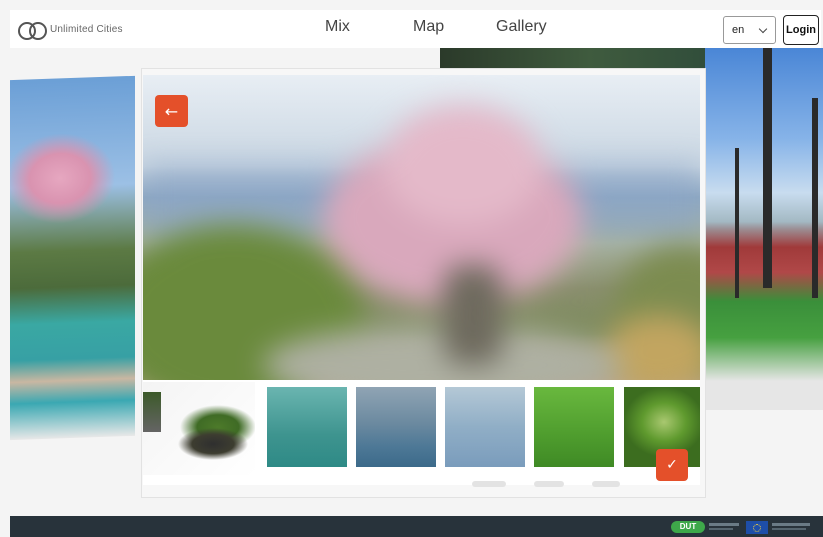  What do you see at coordinates (416, 526) in the screenshot?
I see `footer: DUT` at bounding box center [416, 526].